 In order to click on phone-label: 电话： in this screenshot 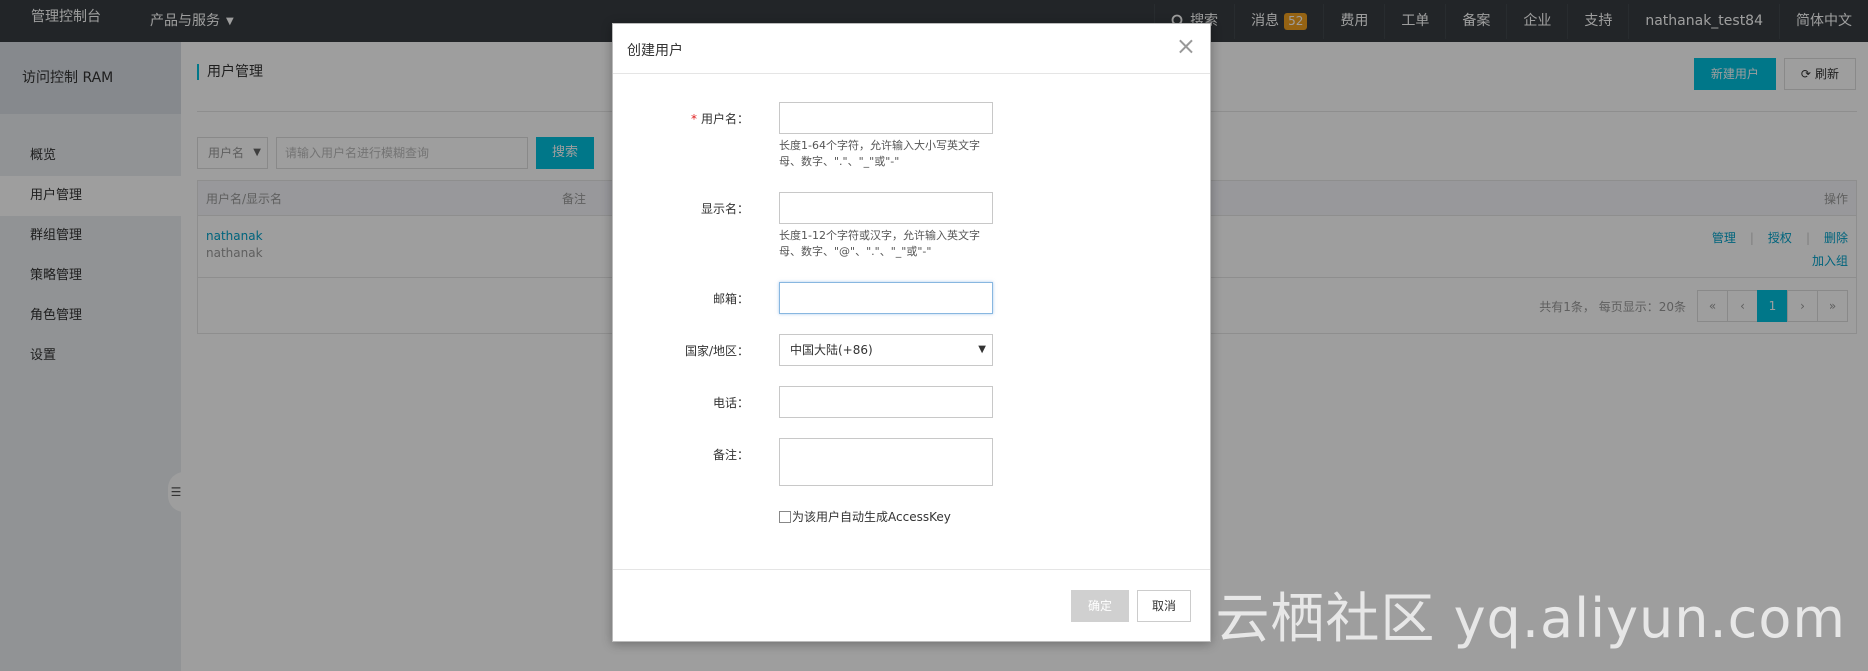, I will do `click(730, 403)`.